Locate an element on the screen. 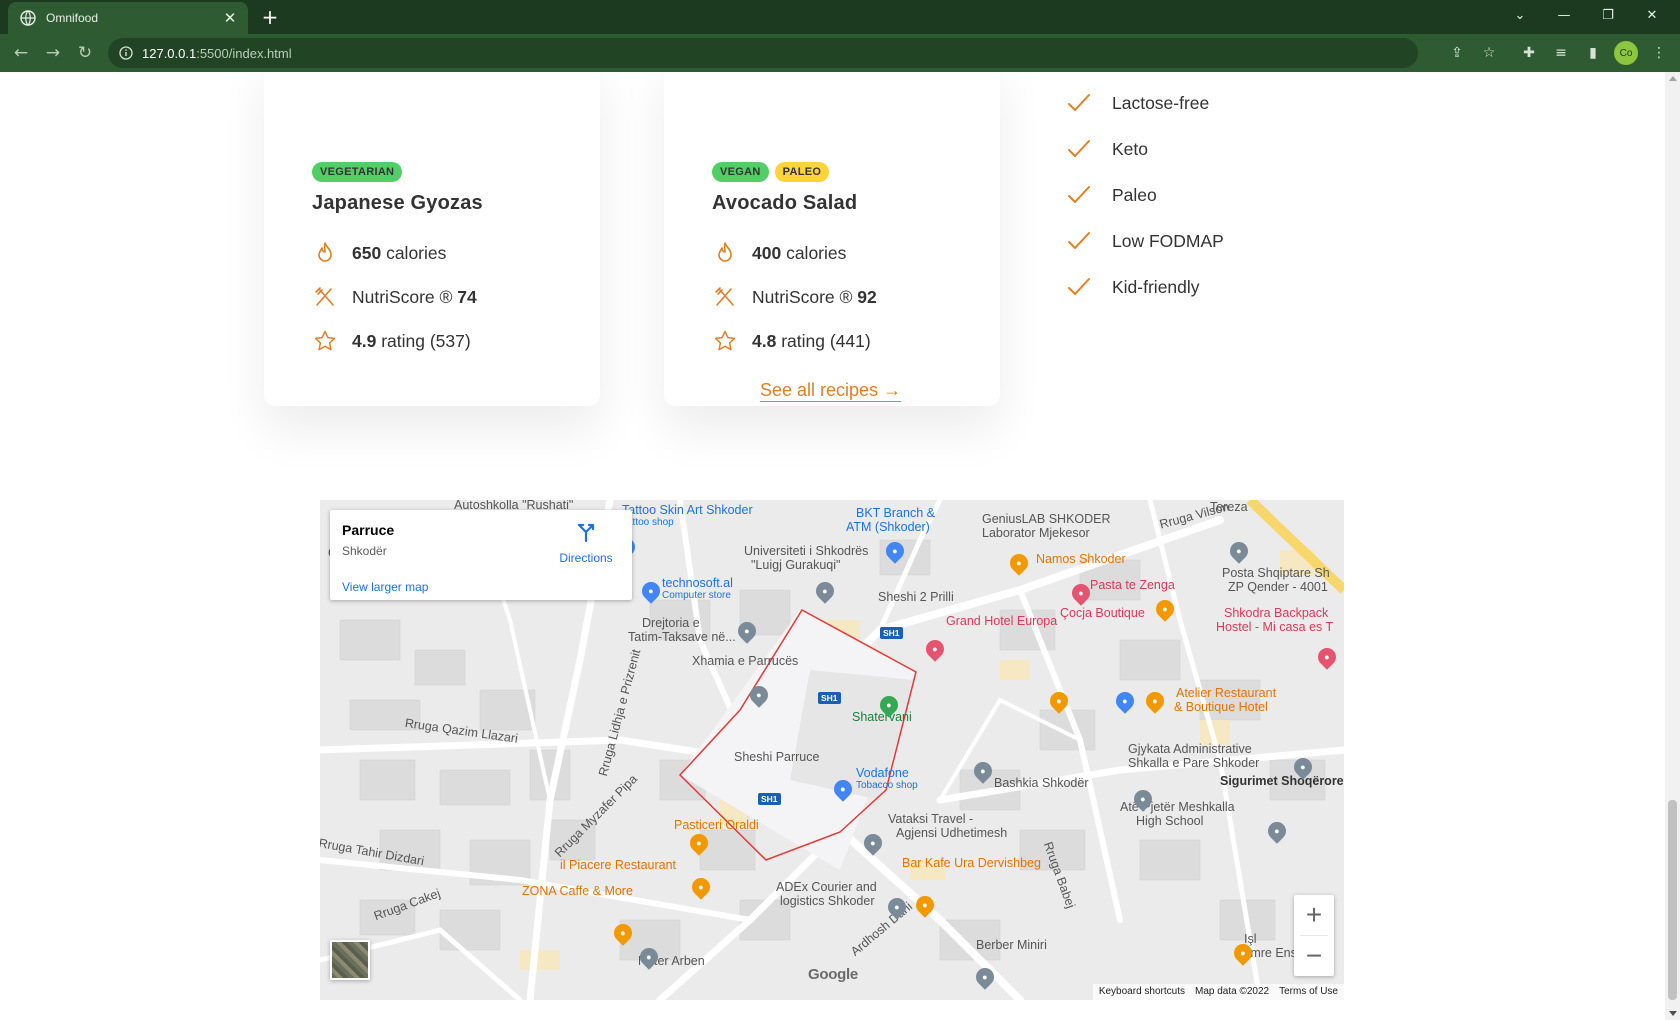 This screenshot has width=1680, height=1020. map-label: High School is located at coordinates (1170, 821).